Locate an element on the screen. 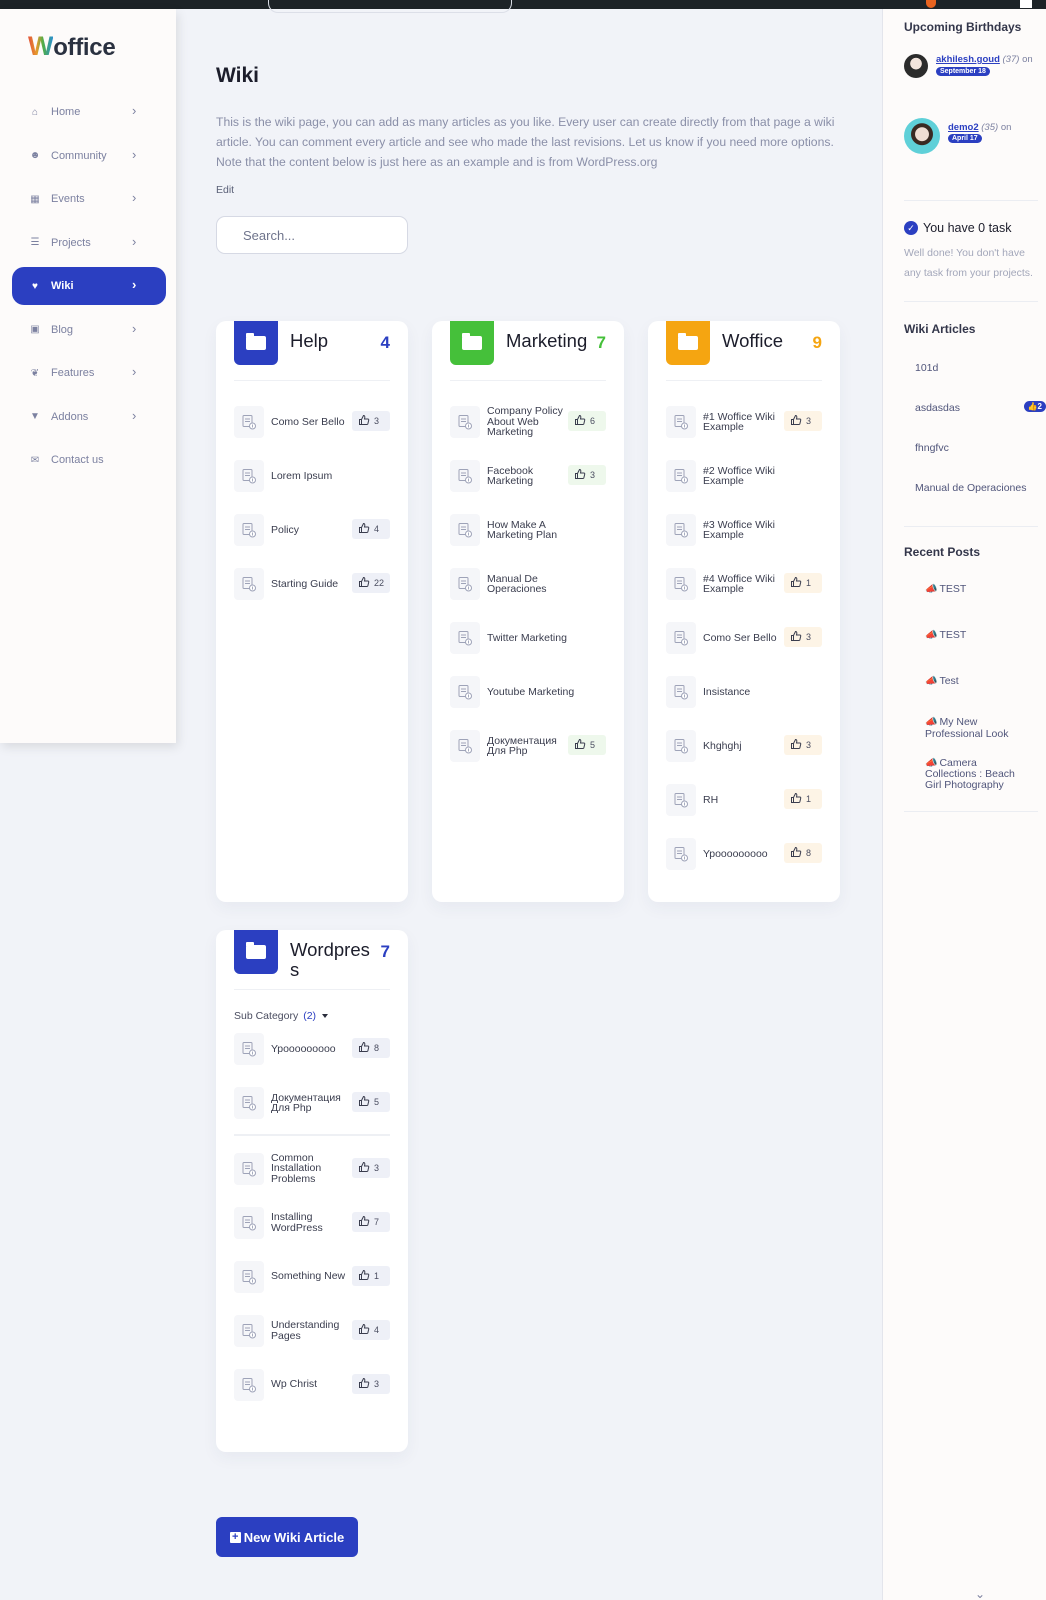 The image size is (1046, 1600). article-item: Understanding Pages 4 is located at coordinates (312, 1331).